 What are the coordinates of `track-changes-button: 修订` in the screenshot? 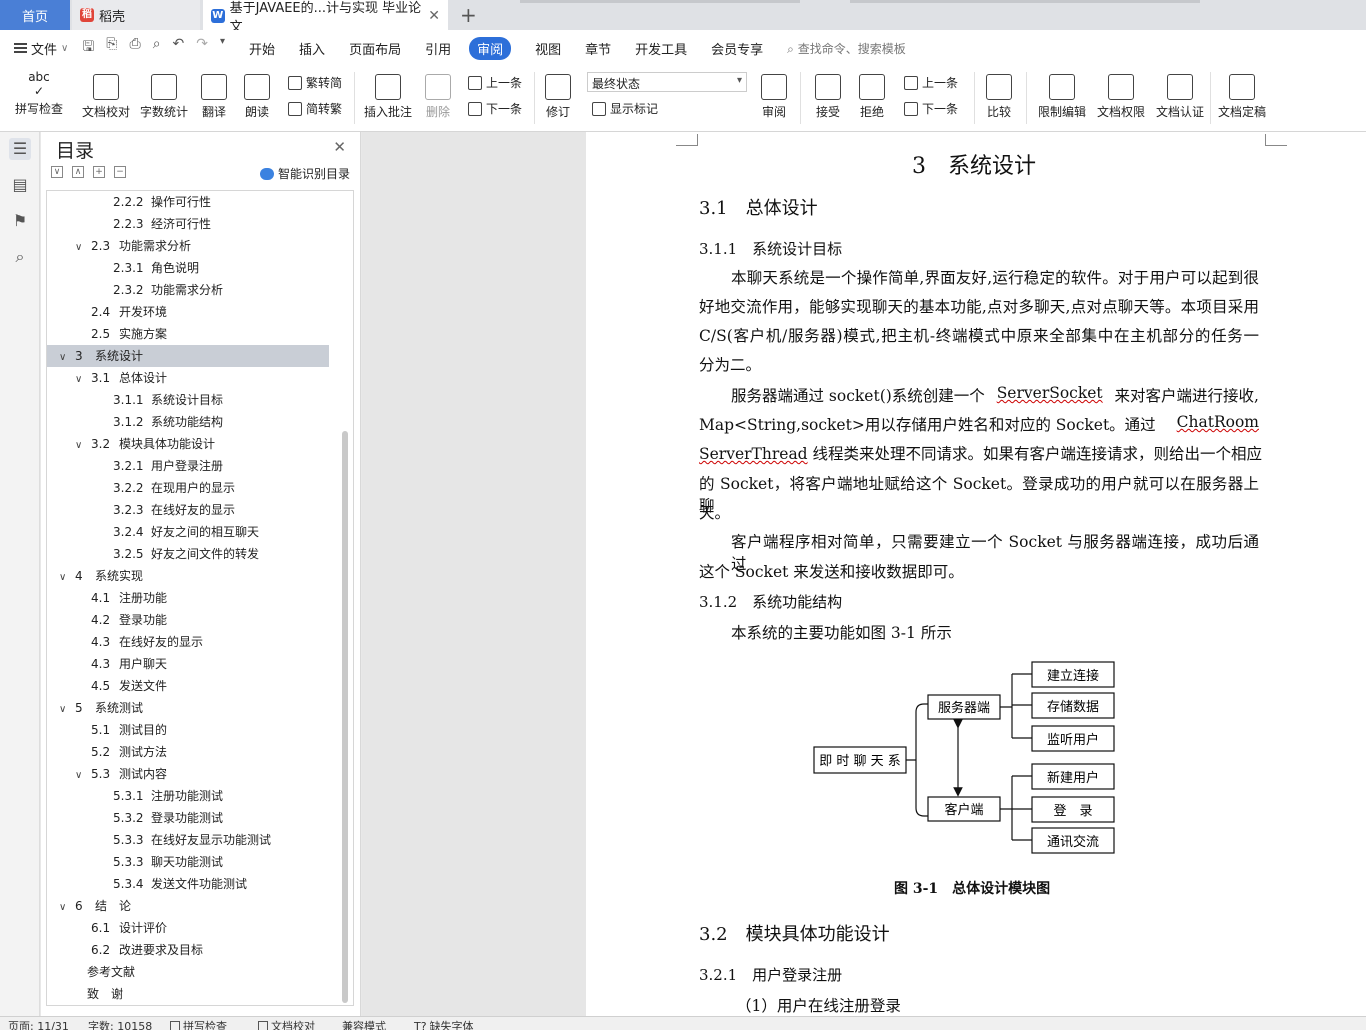 It's located at (558, 95).